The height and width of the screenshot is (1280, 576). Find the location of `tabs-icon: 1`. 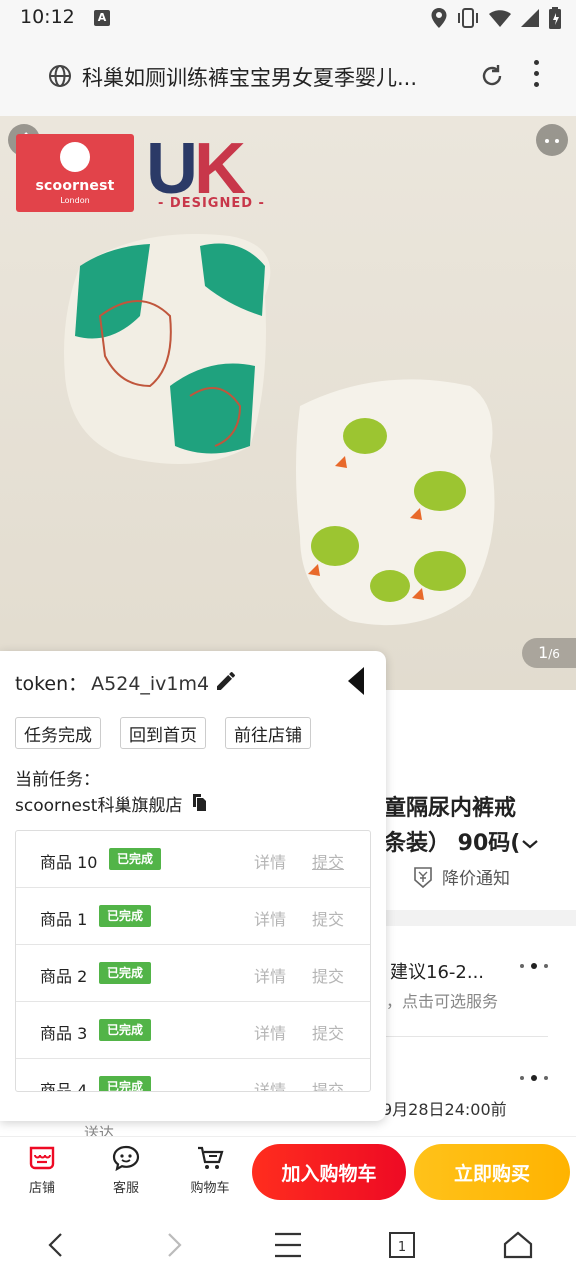

tabs-icon: 1 is located at coordinates (402, 1245).